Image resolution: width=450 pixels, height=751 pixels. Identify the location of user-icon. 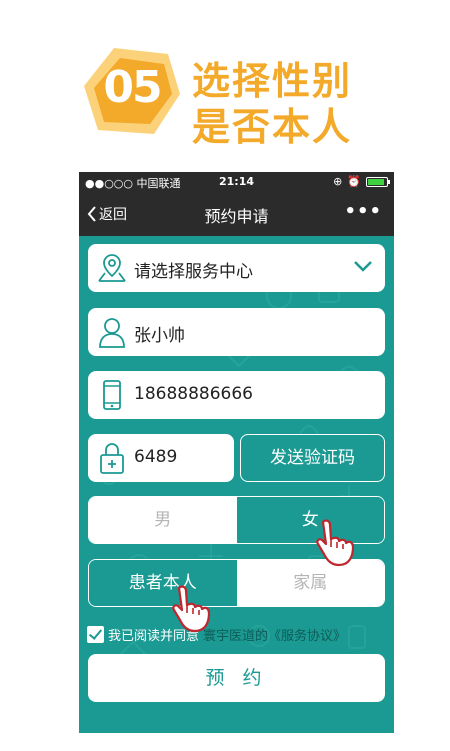
(112, 333).